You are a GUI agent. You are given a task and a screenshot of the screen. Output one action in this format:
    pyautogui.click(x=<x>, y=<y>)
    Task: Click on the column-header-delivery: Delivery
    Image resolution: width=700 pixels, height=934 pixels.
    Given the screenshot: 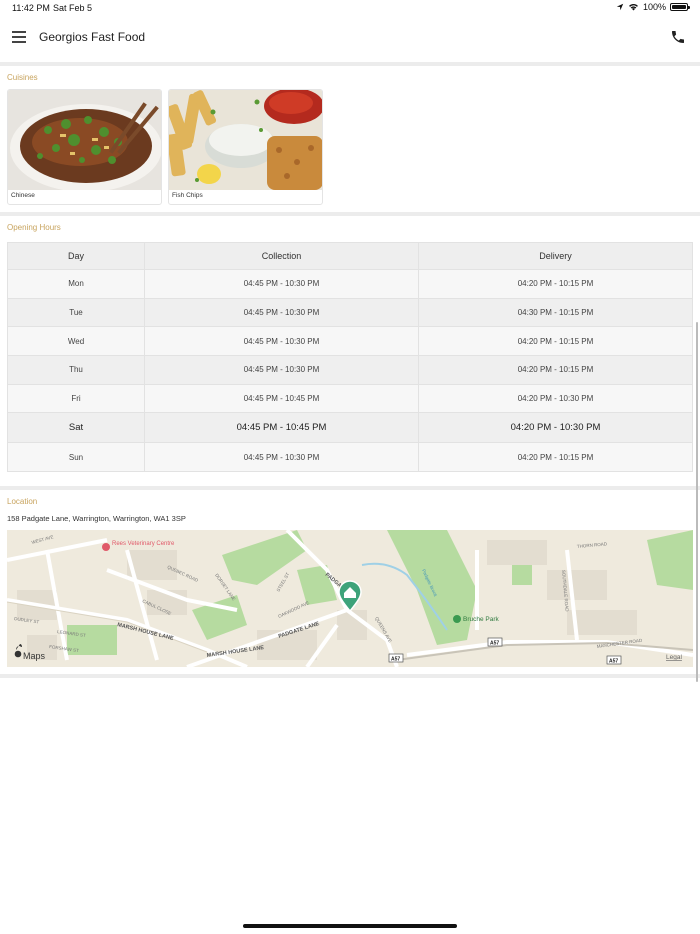 What is the action you would take?
    pyautogui.click(x=555, y=256)
    